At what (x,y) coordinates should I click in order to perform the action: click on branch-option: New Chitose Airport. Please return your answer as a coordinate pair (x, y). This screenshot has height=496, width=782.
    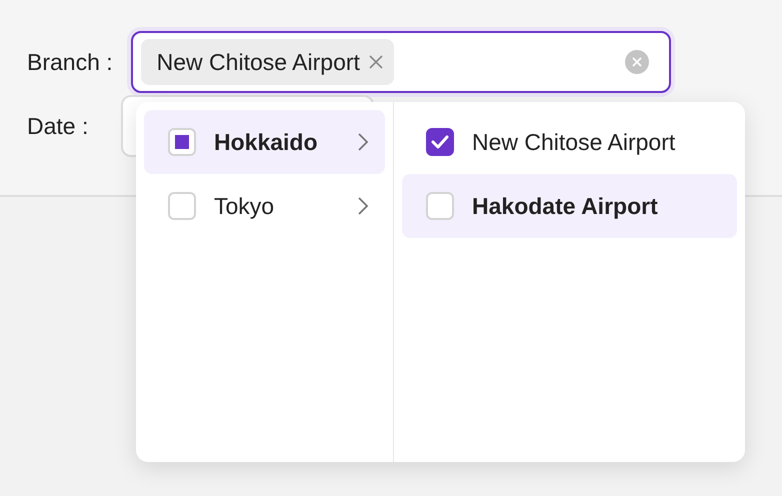
    Looking at the image, I should click on (569, 142).